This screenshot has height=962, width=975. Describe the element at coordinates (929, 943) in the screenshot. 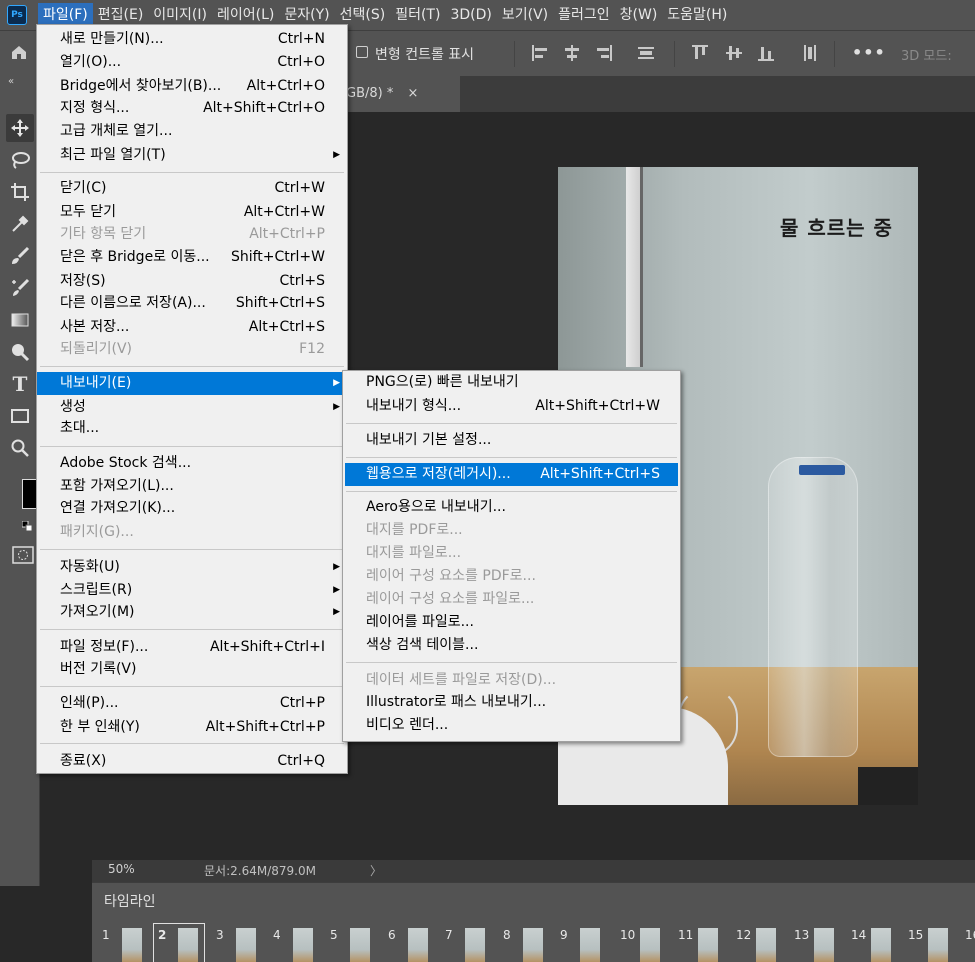

I see `timeline-frame: 15` at that location.